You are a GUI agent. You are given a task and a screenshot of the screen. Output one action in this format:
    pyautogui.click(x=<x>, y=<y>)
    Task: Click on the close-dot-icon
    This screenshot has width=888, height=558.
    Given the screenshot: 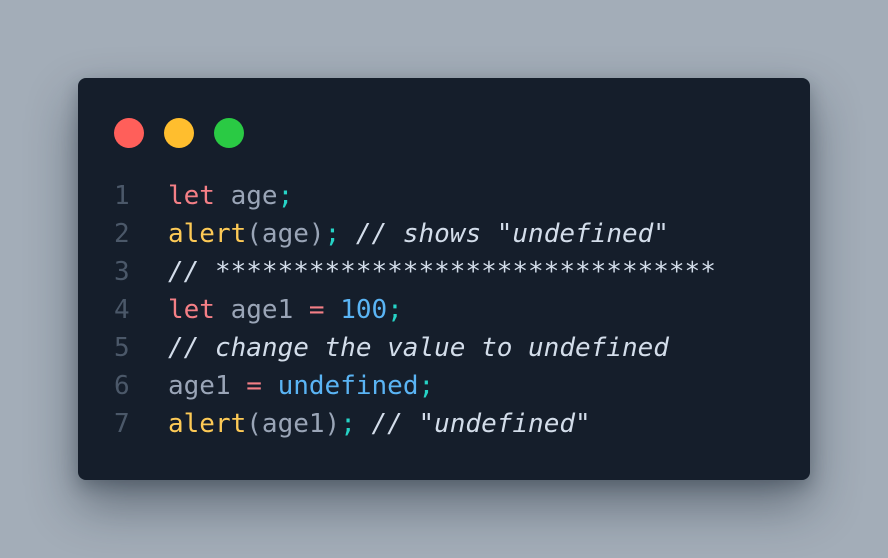 What is the action you would take?
    pyautogui.click(x=129, y=133)
    